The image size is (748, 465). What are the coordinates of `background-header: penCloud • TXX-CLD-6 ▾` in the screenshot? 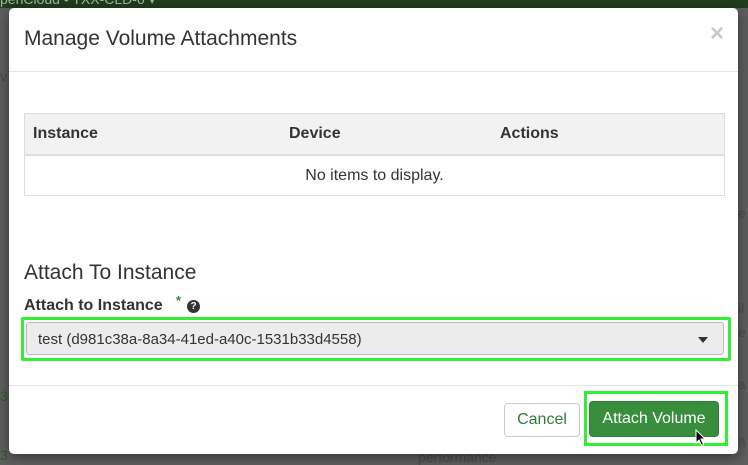 It's located at (374, 4).